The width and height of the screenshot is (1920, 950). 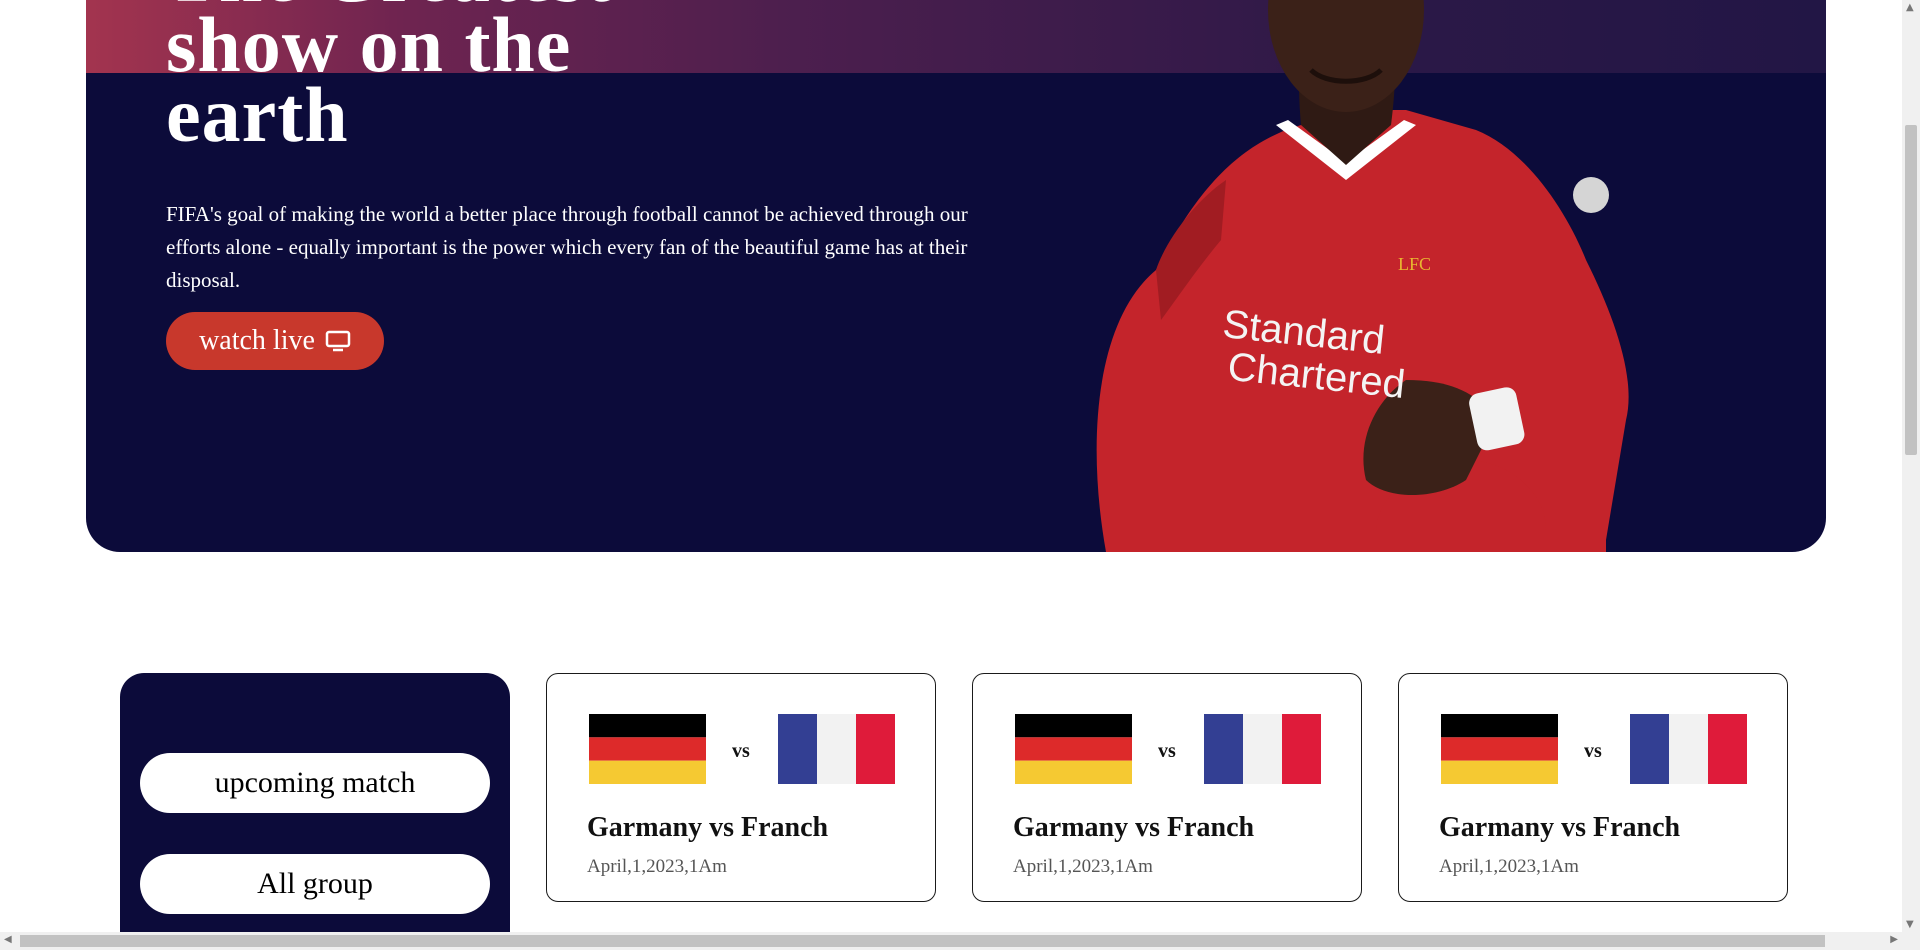 I want to click on watch-live-button: watch live, so click(x=275, y=341).